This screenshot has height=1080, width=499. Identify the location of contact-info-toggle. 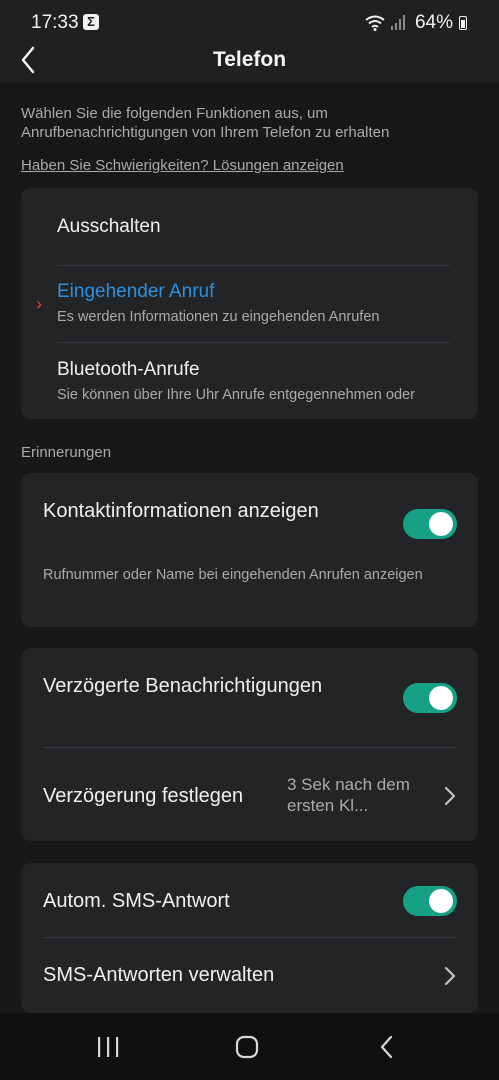
(430, 524).